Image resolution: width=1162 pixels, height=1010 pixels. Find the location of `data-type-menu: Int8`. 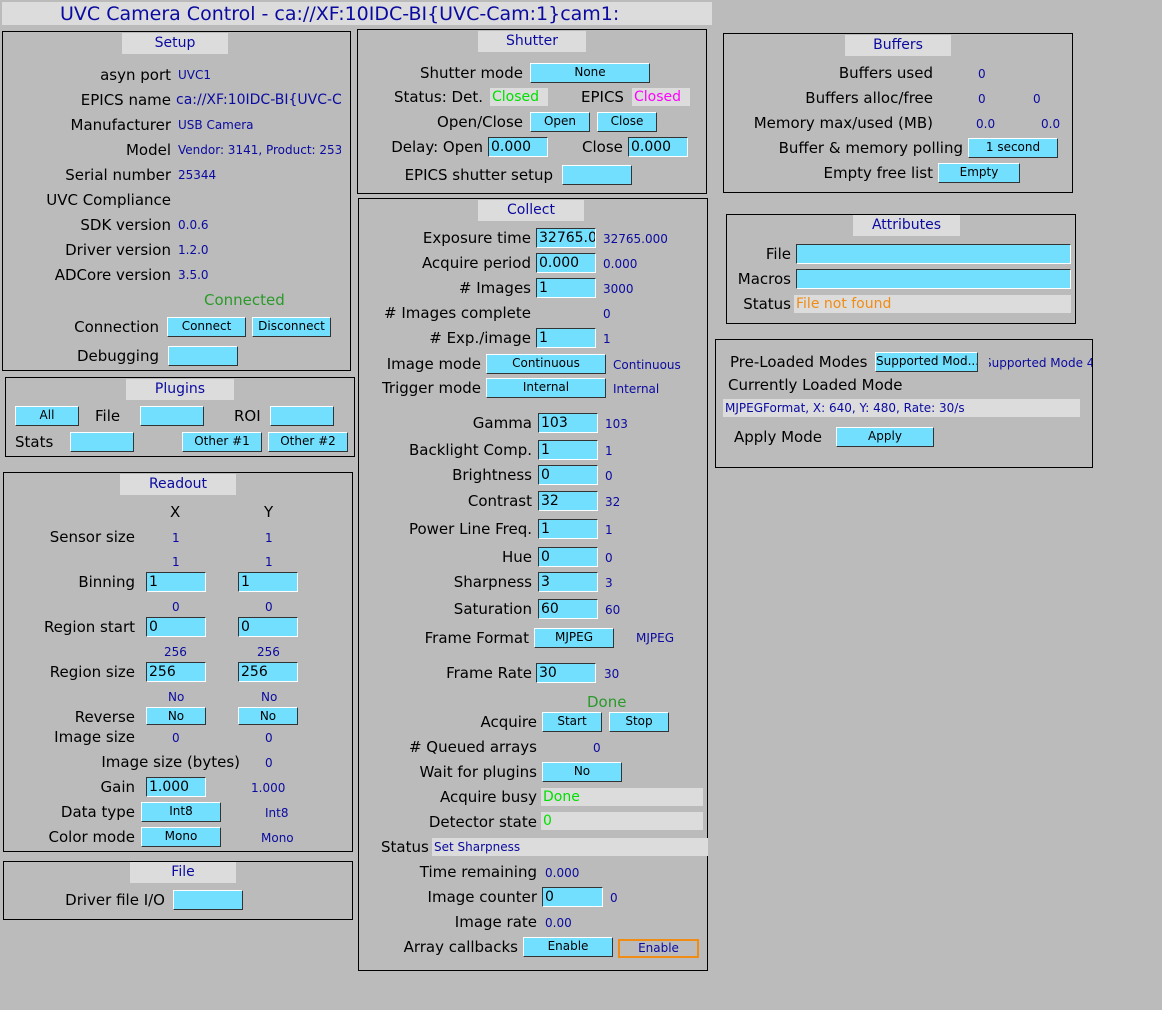

data-type-menu: Int8 is located at coordinates (181, 812).